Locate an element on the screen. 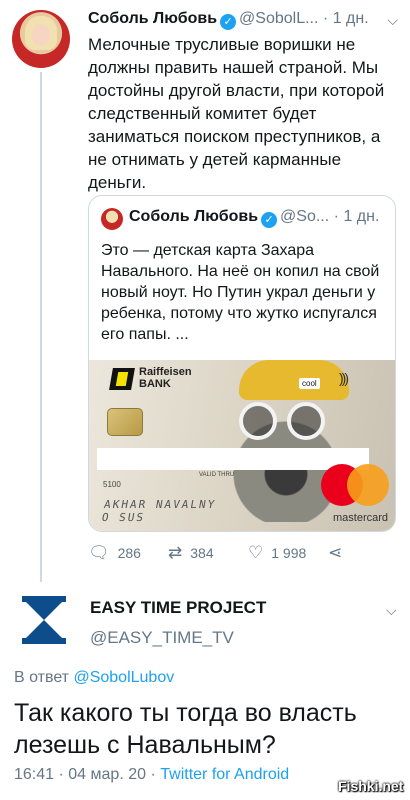  like-button: ♡ 1 998 is located at coordinates (277, 553).